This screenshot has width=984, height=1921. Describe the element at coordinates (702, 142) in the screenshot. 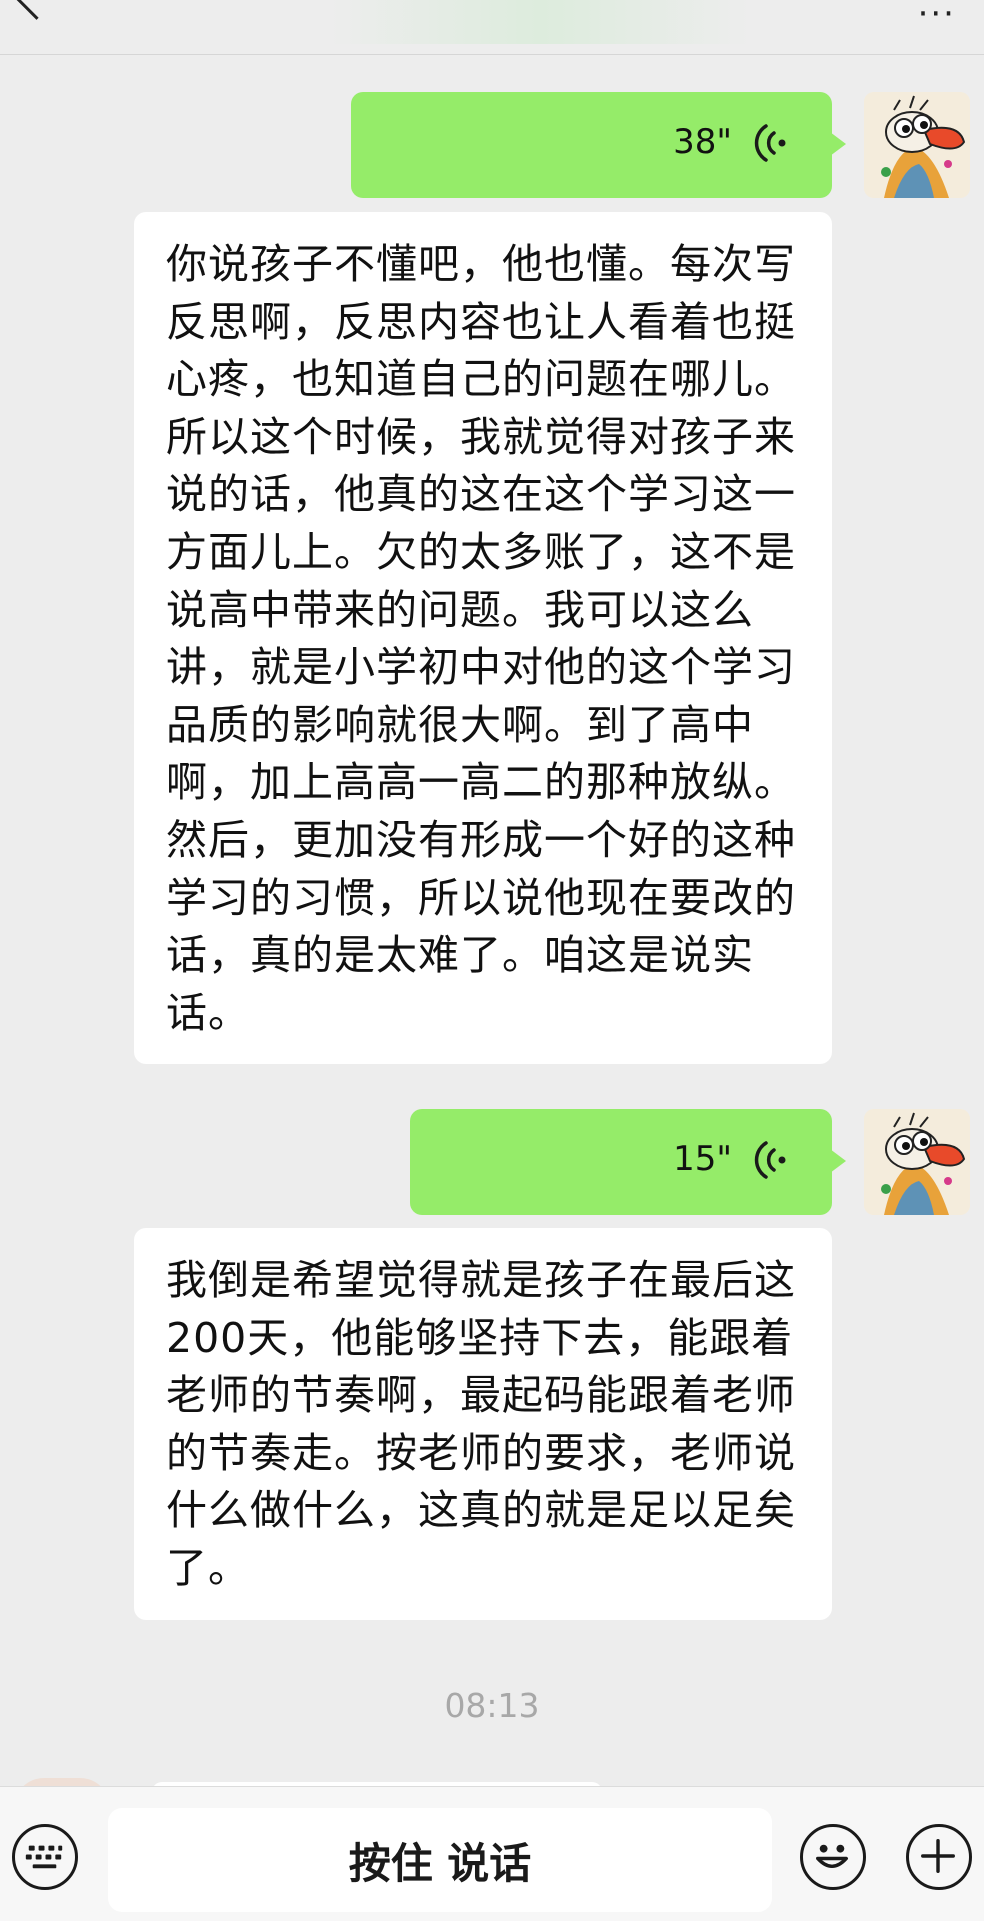

I see `voice-duration: 38"` at that location.